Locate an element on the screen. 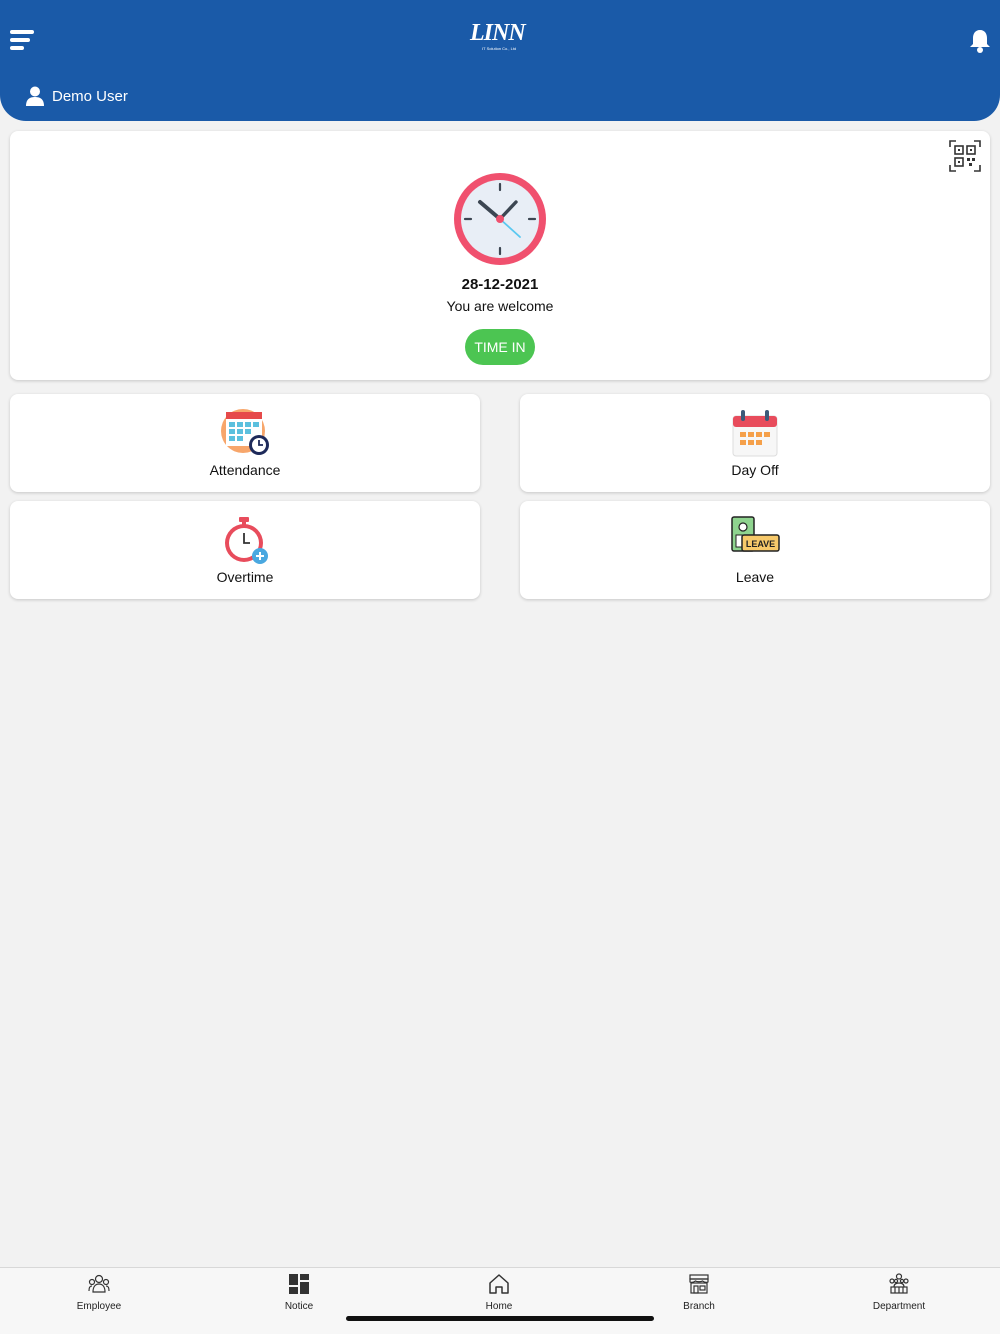 The width and height of the screenshot is (1000, 1334). home-icon is located at coordinates (499, 1284).